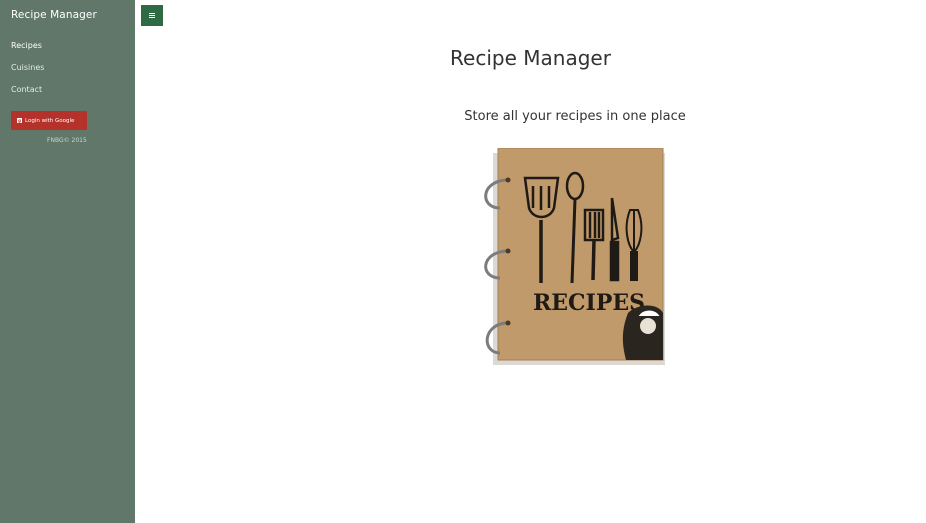 The height and width of the screenshot is (523, 926). I want to click on copyright-text: FNBG© 2015, so click(67, 140).